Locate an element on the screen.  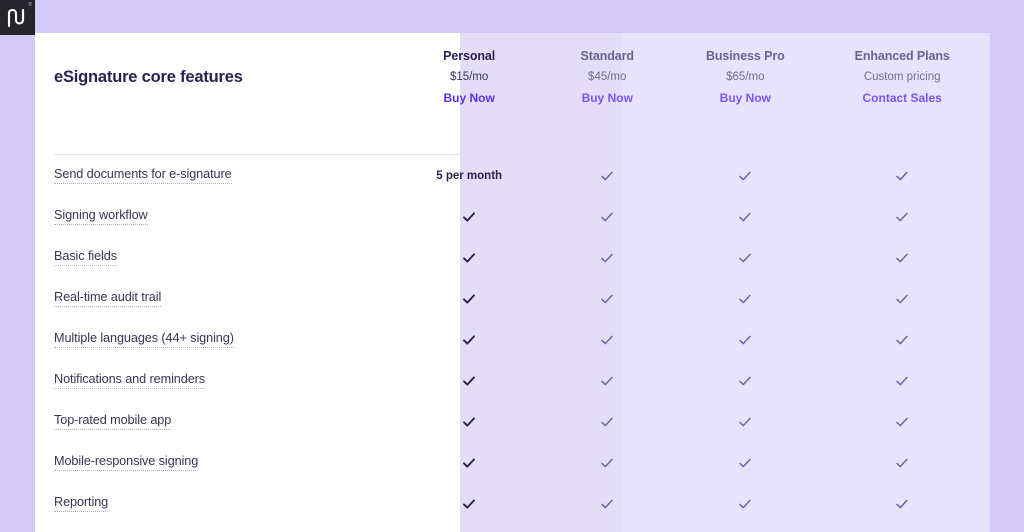
feature-label: Basic fields is located at coordinates (85, 257).